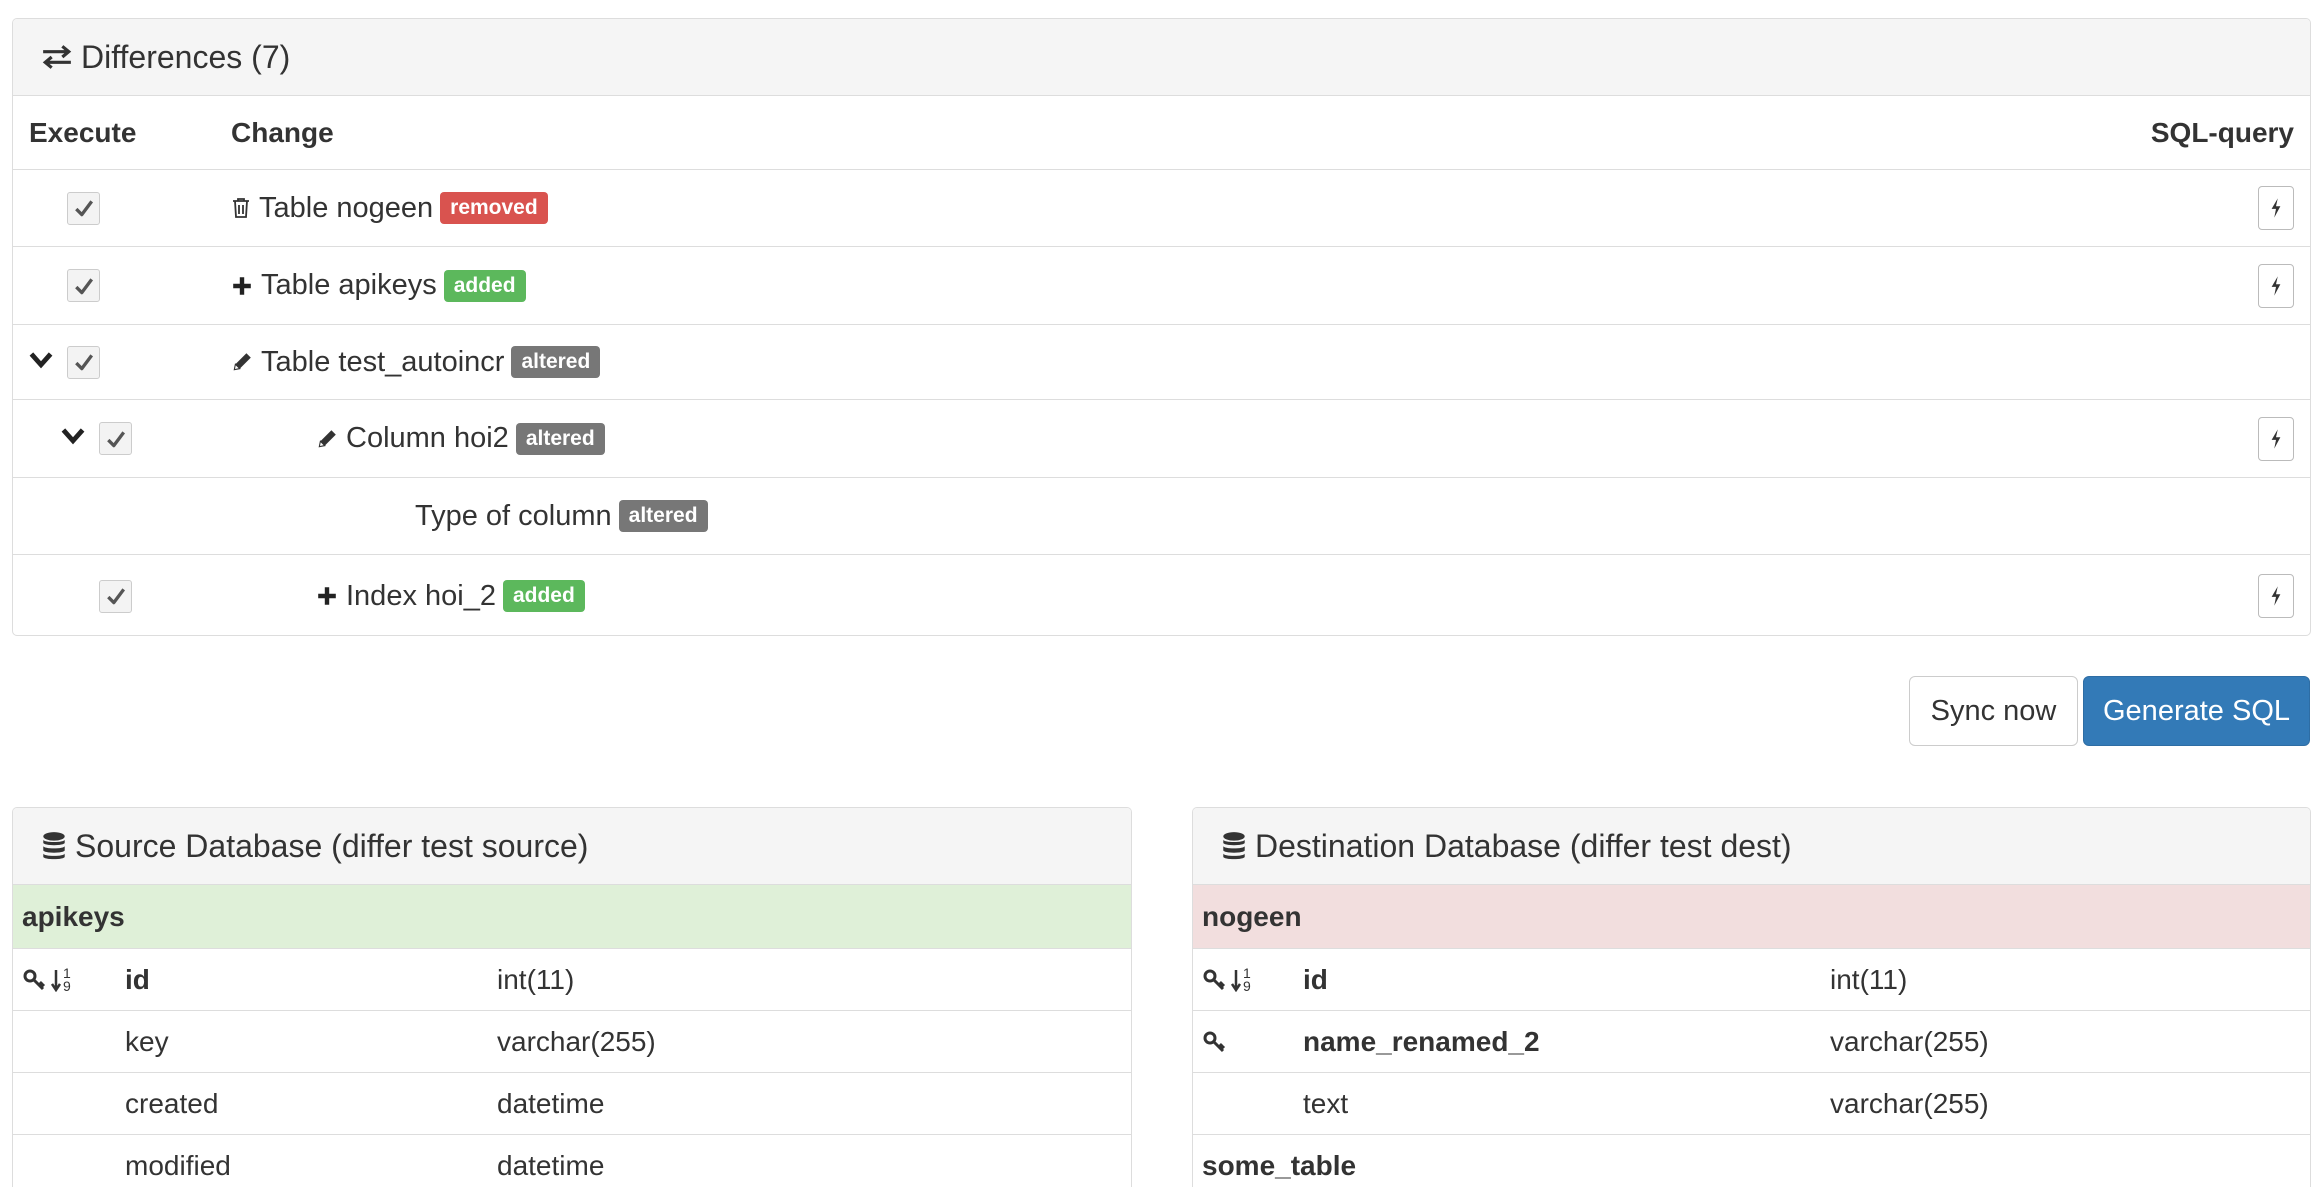 The height and width of the screenshot is (1187, 2318). What do you see at coordinates (1161, 208) in the screenshot?
I see `table-row: Table nogeen removed` at bounding box center [1161, 208].